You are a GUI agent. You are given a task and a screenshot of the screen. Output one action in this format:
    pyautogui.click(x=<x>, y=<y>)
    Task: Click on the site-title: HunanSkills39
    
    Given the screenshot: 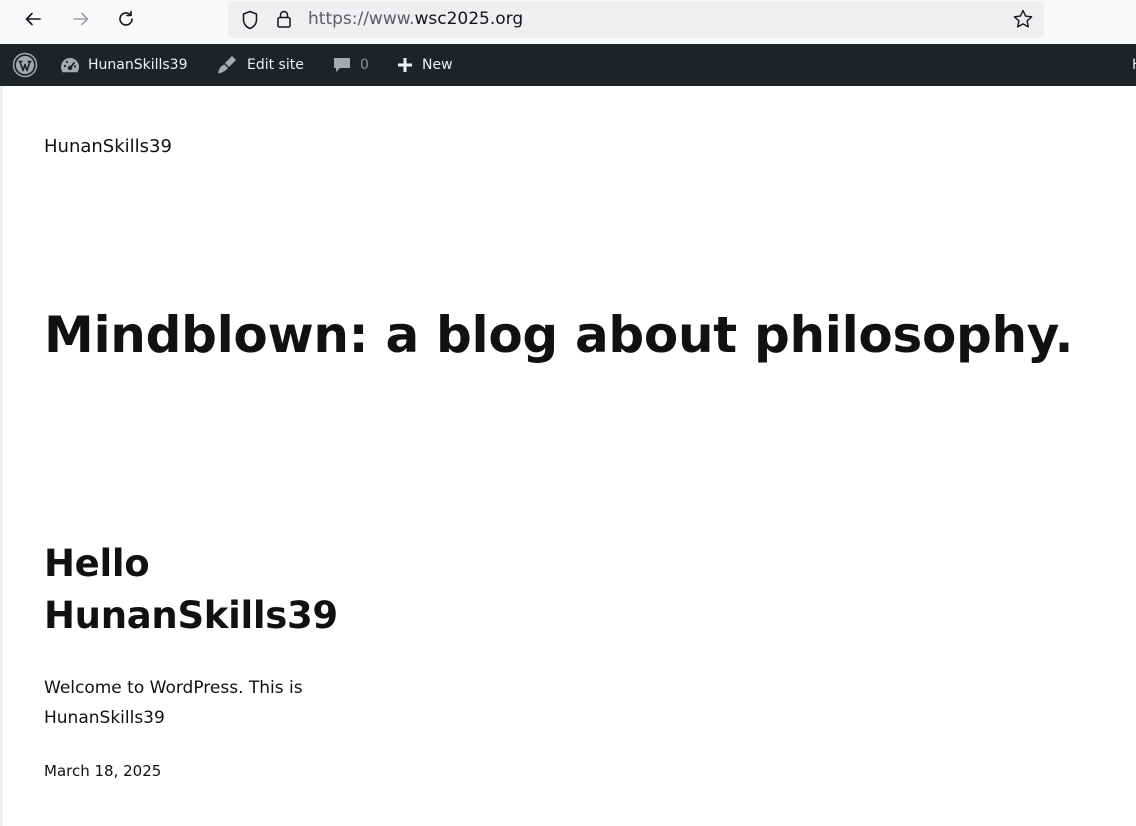 What is the action you would take?
    pyautogui.click(x=108, y=146)
    